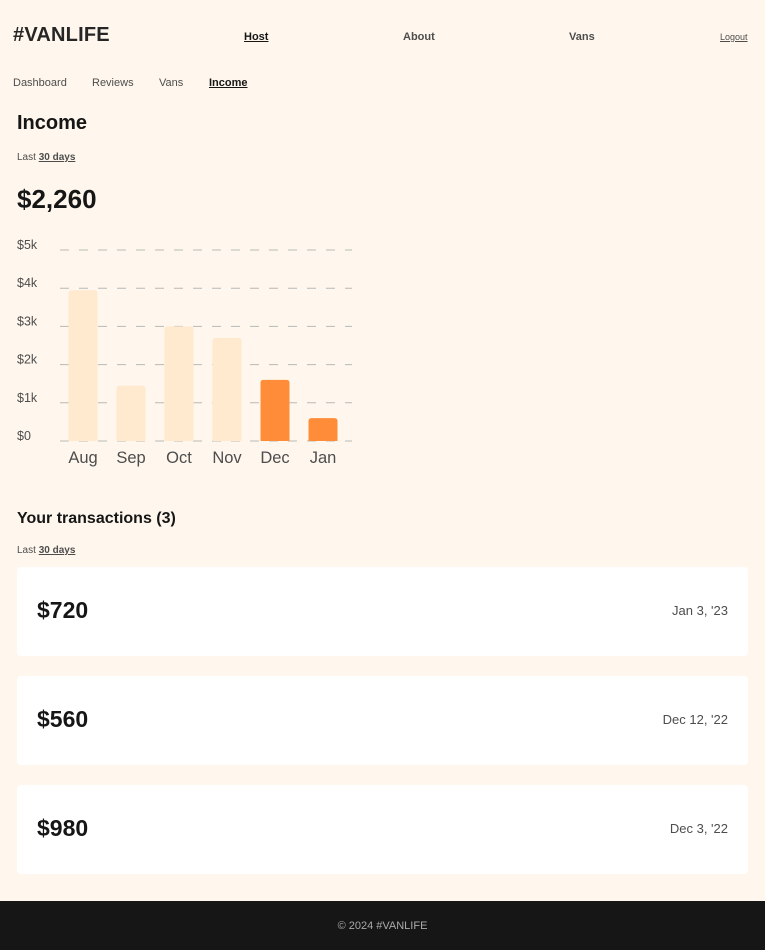 Image resolution: width=765 pixels, height=950 pixels. I want to click on logout-link: Logout, so click(734, 37).